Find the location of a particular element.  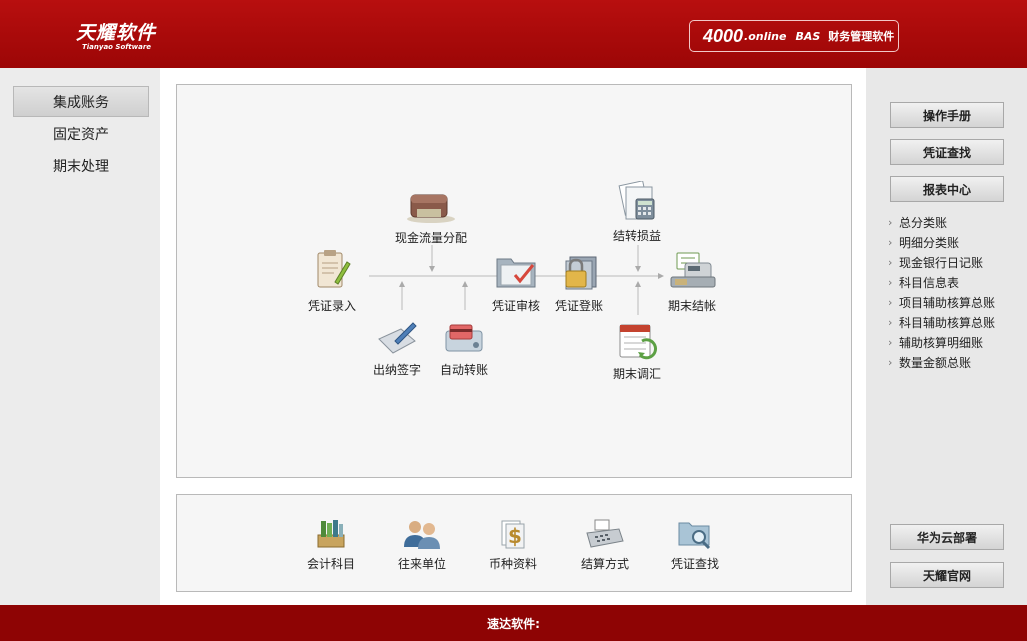

flow-cashier-sign-label: 出纳签字 is located at coordinates (397, 370).